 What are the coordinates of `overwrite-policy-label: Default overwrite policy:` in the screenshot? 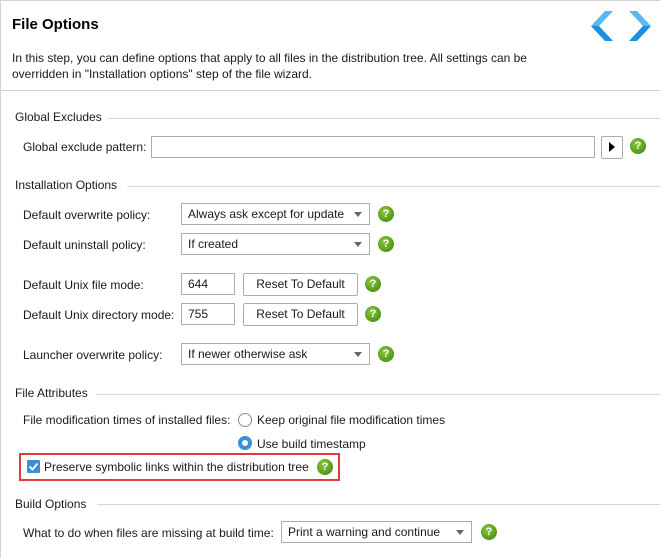 It's located at (87, 215).